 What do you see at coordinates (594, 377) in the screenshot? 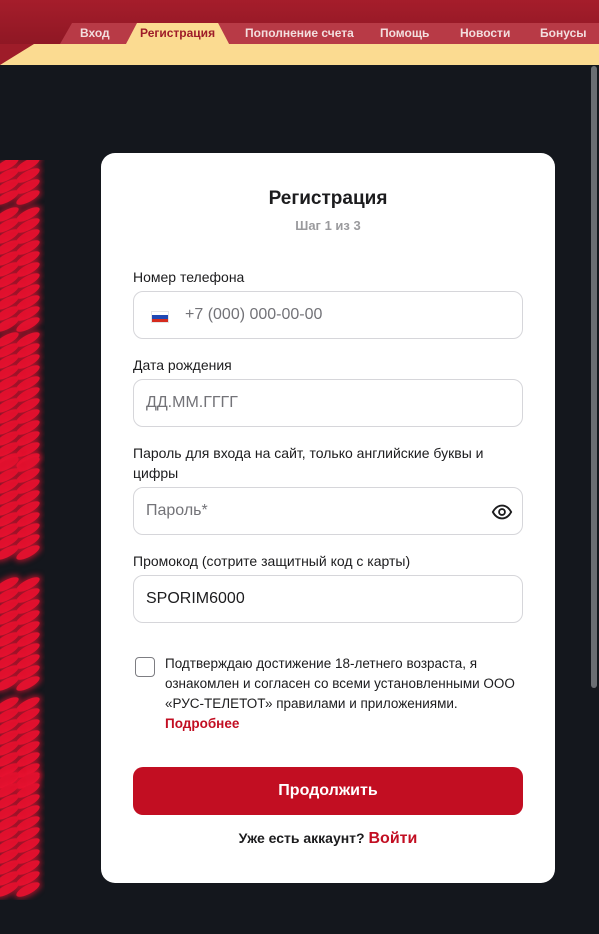
I see `page-scrollbar` at bounding box center [594, 377].